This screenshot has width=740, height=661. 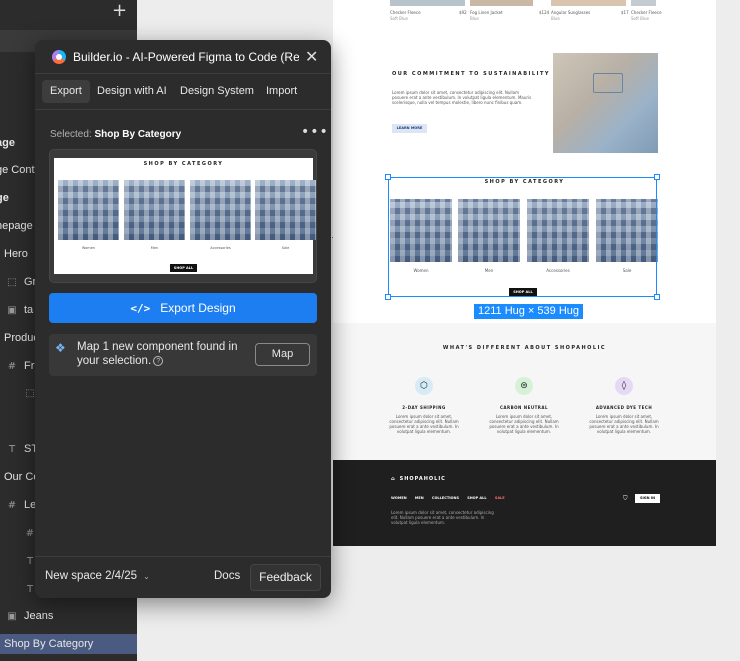 I want to click on jeans-pocket, so click(x=608, y=83).